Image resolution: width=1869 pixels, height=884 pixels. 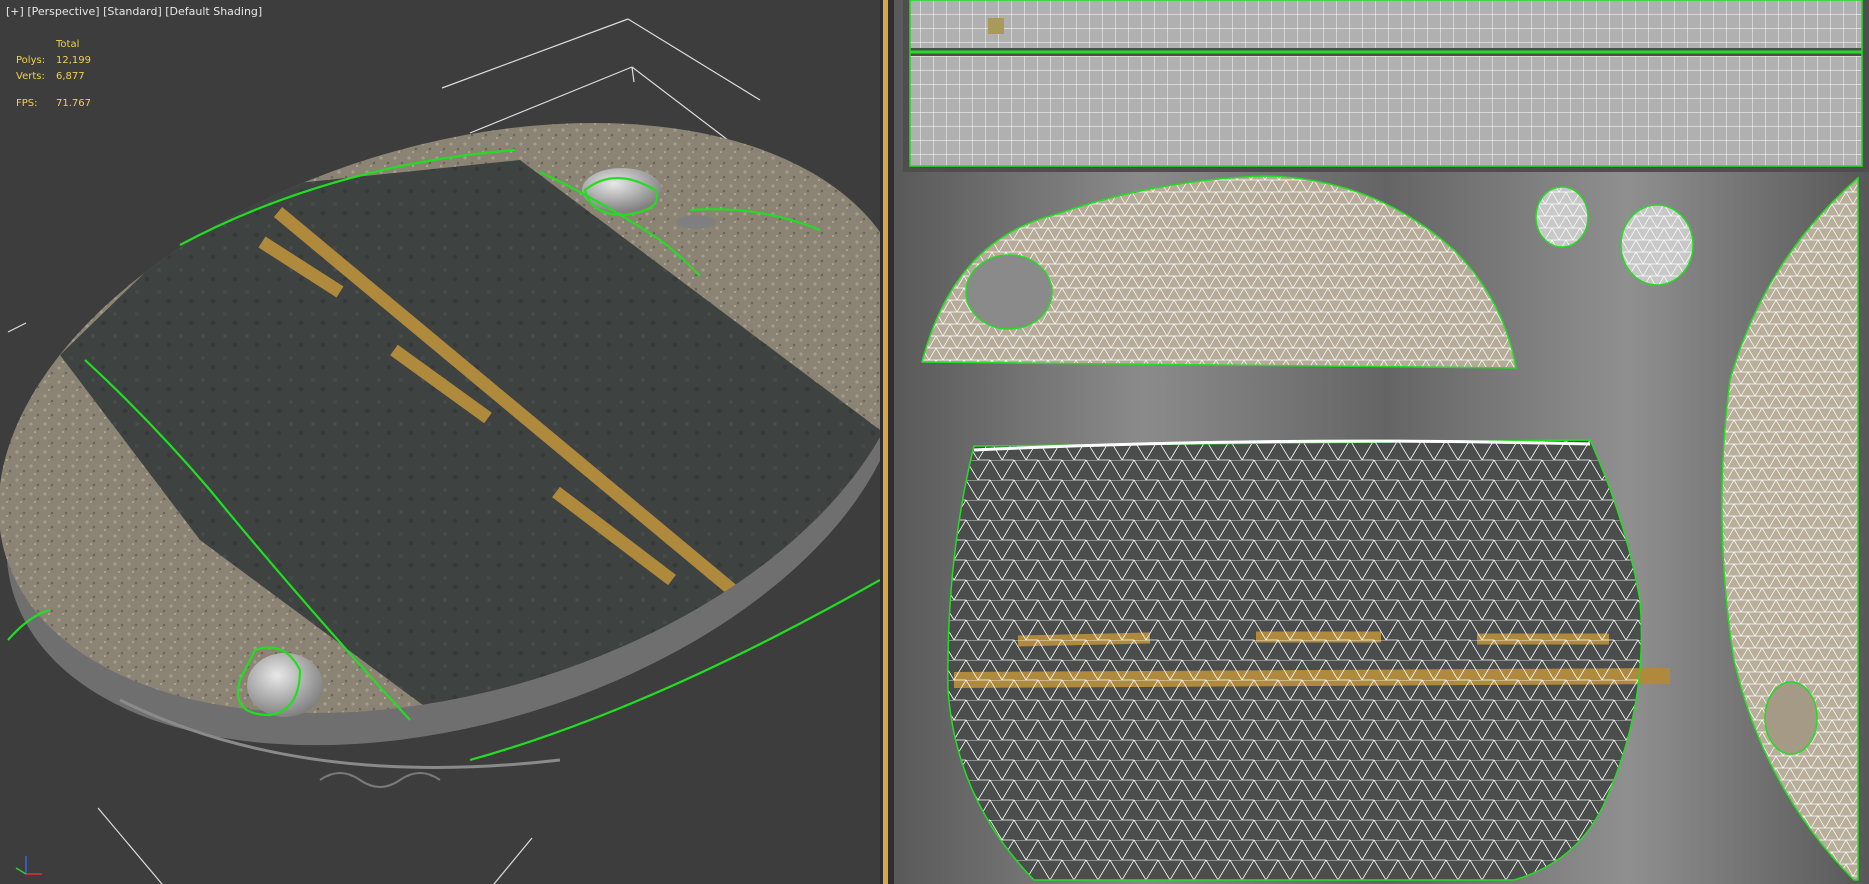 What do you see at coordinates (53, 61) in the screenshot?
I see `stats-polys-row: Polys: 12,199` at bounding box center [53, 61].